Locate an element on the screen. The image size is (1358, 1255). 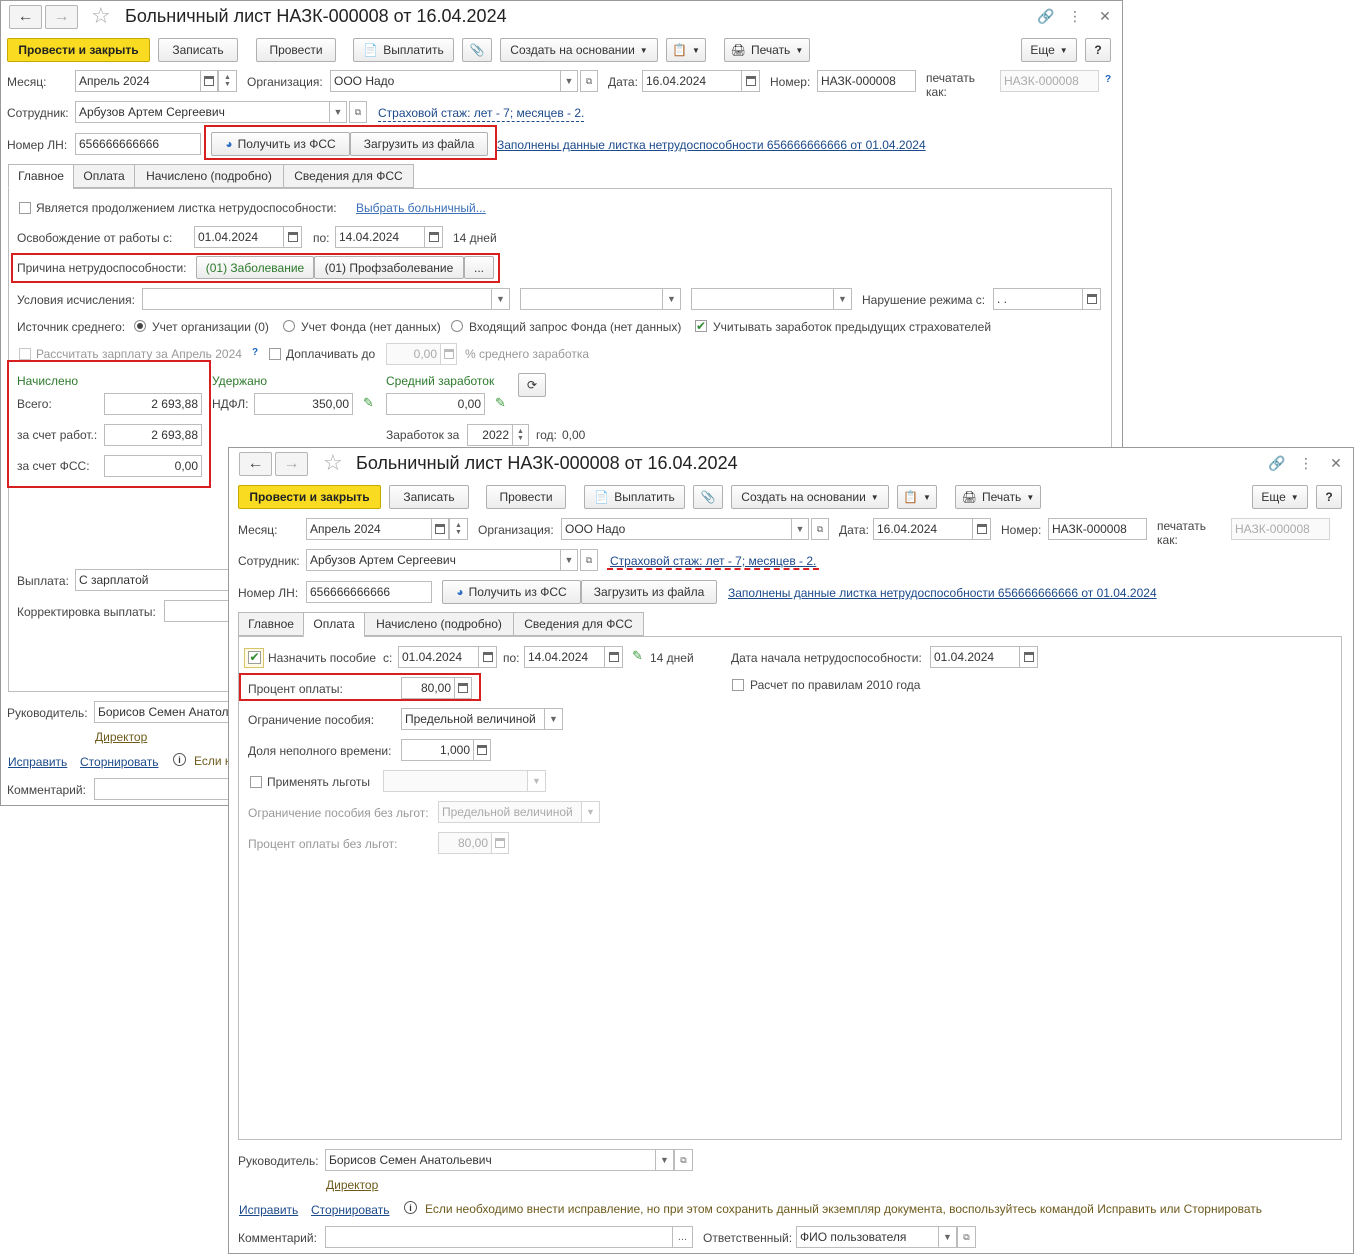
attach-button: 📎 is located at coordinates (708, 497).